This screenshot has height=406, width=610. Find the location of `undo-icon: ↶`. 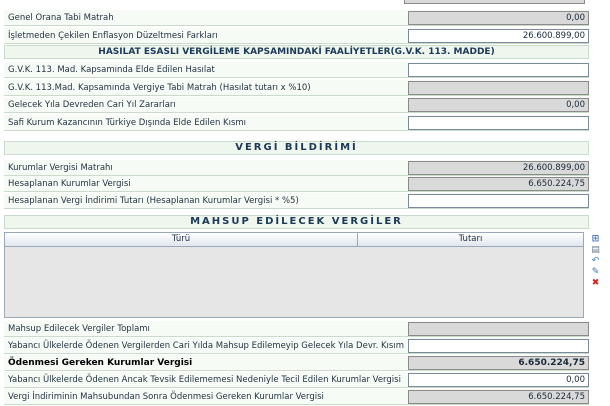

undo-icon: ↶ is located at coordinates (595, 261).